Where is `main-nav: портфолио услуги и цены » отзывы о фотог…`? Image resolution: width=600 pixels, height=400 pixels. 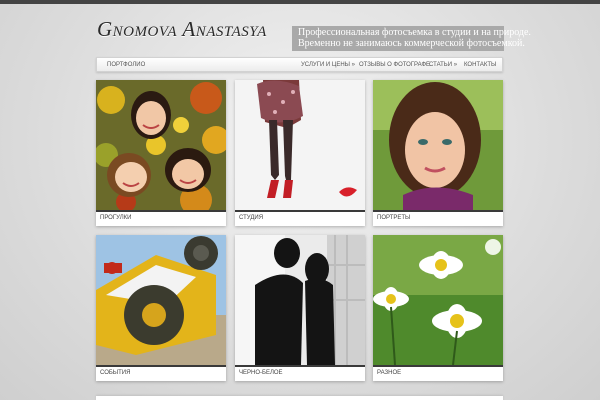
main-nav: портфолио услуги и цены » отзывы о фотог… is located at coordinates (299, 64).